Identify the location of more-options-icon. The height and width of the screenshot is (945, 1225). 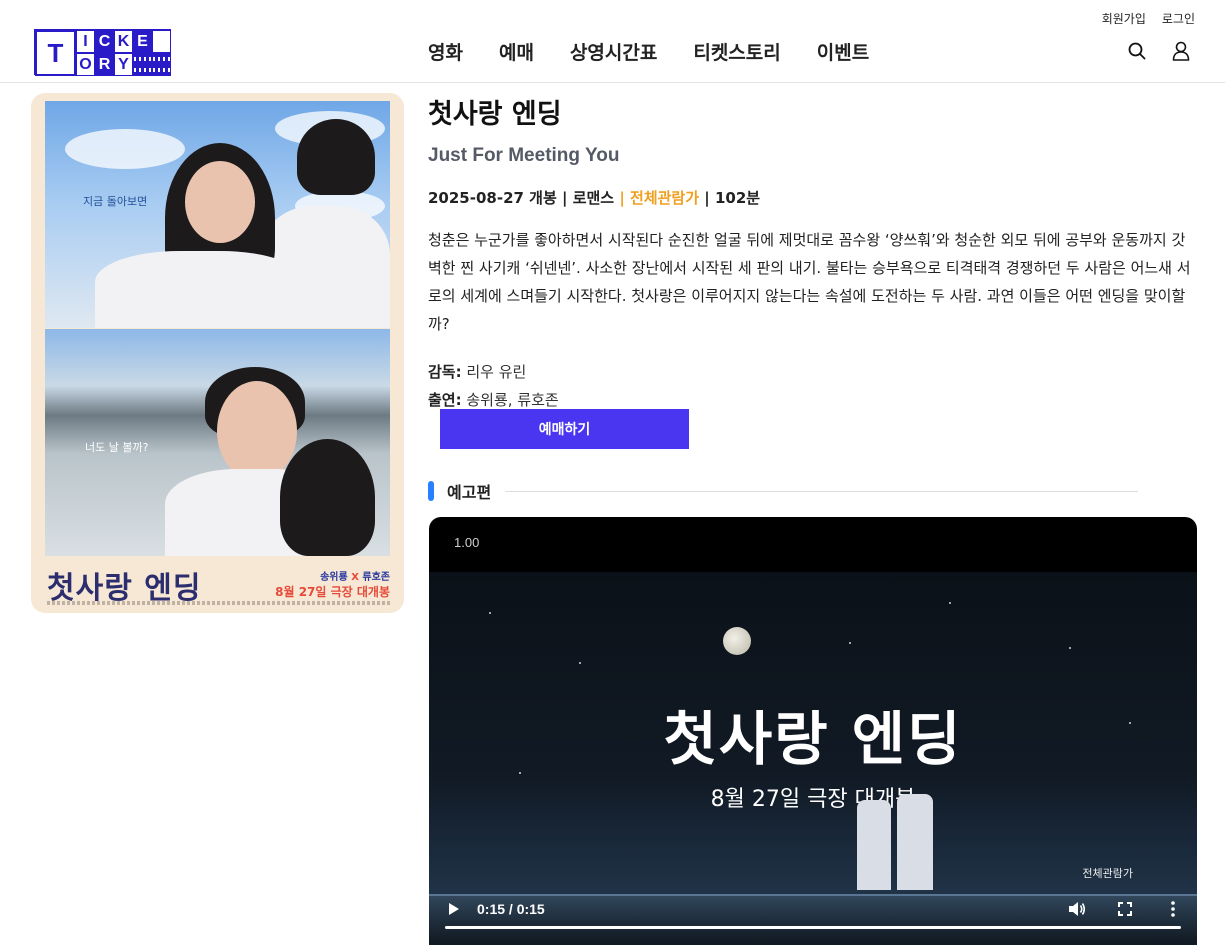
(1173, 909).